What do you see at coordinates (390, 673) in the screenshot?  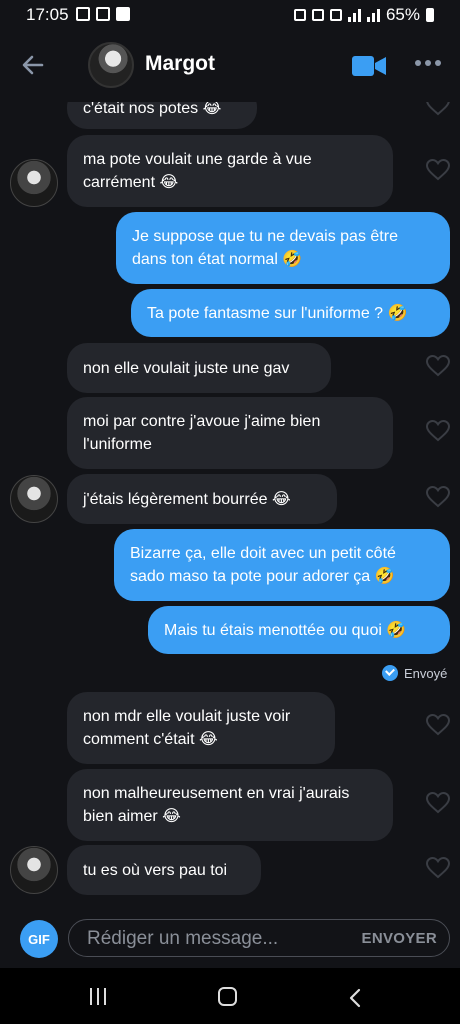 I see `sent-check-icon` at bounding box center [390, 673].